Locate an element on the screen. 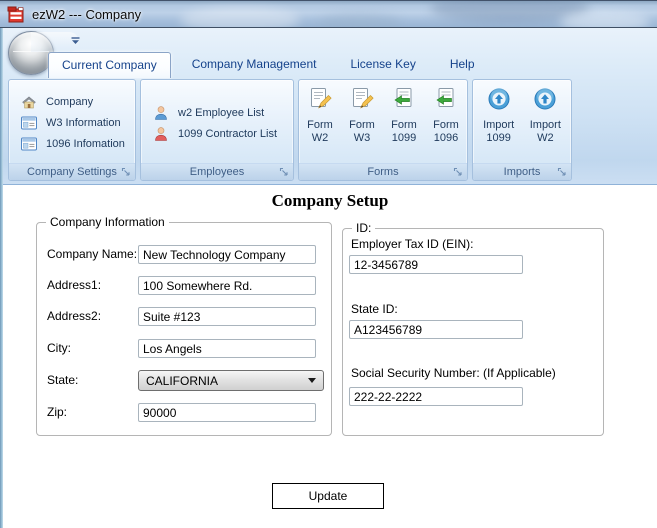 The height and width of the screenshot is (528, 657). group-label-text: Employees is located at coordinates (217, 172).